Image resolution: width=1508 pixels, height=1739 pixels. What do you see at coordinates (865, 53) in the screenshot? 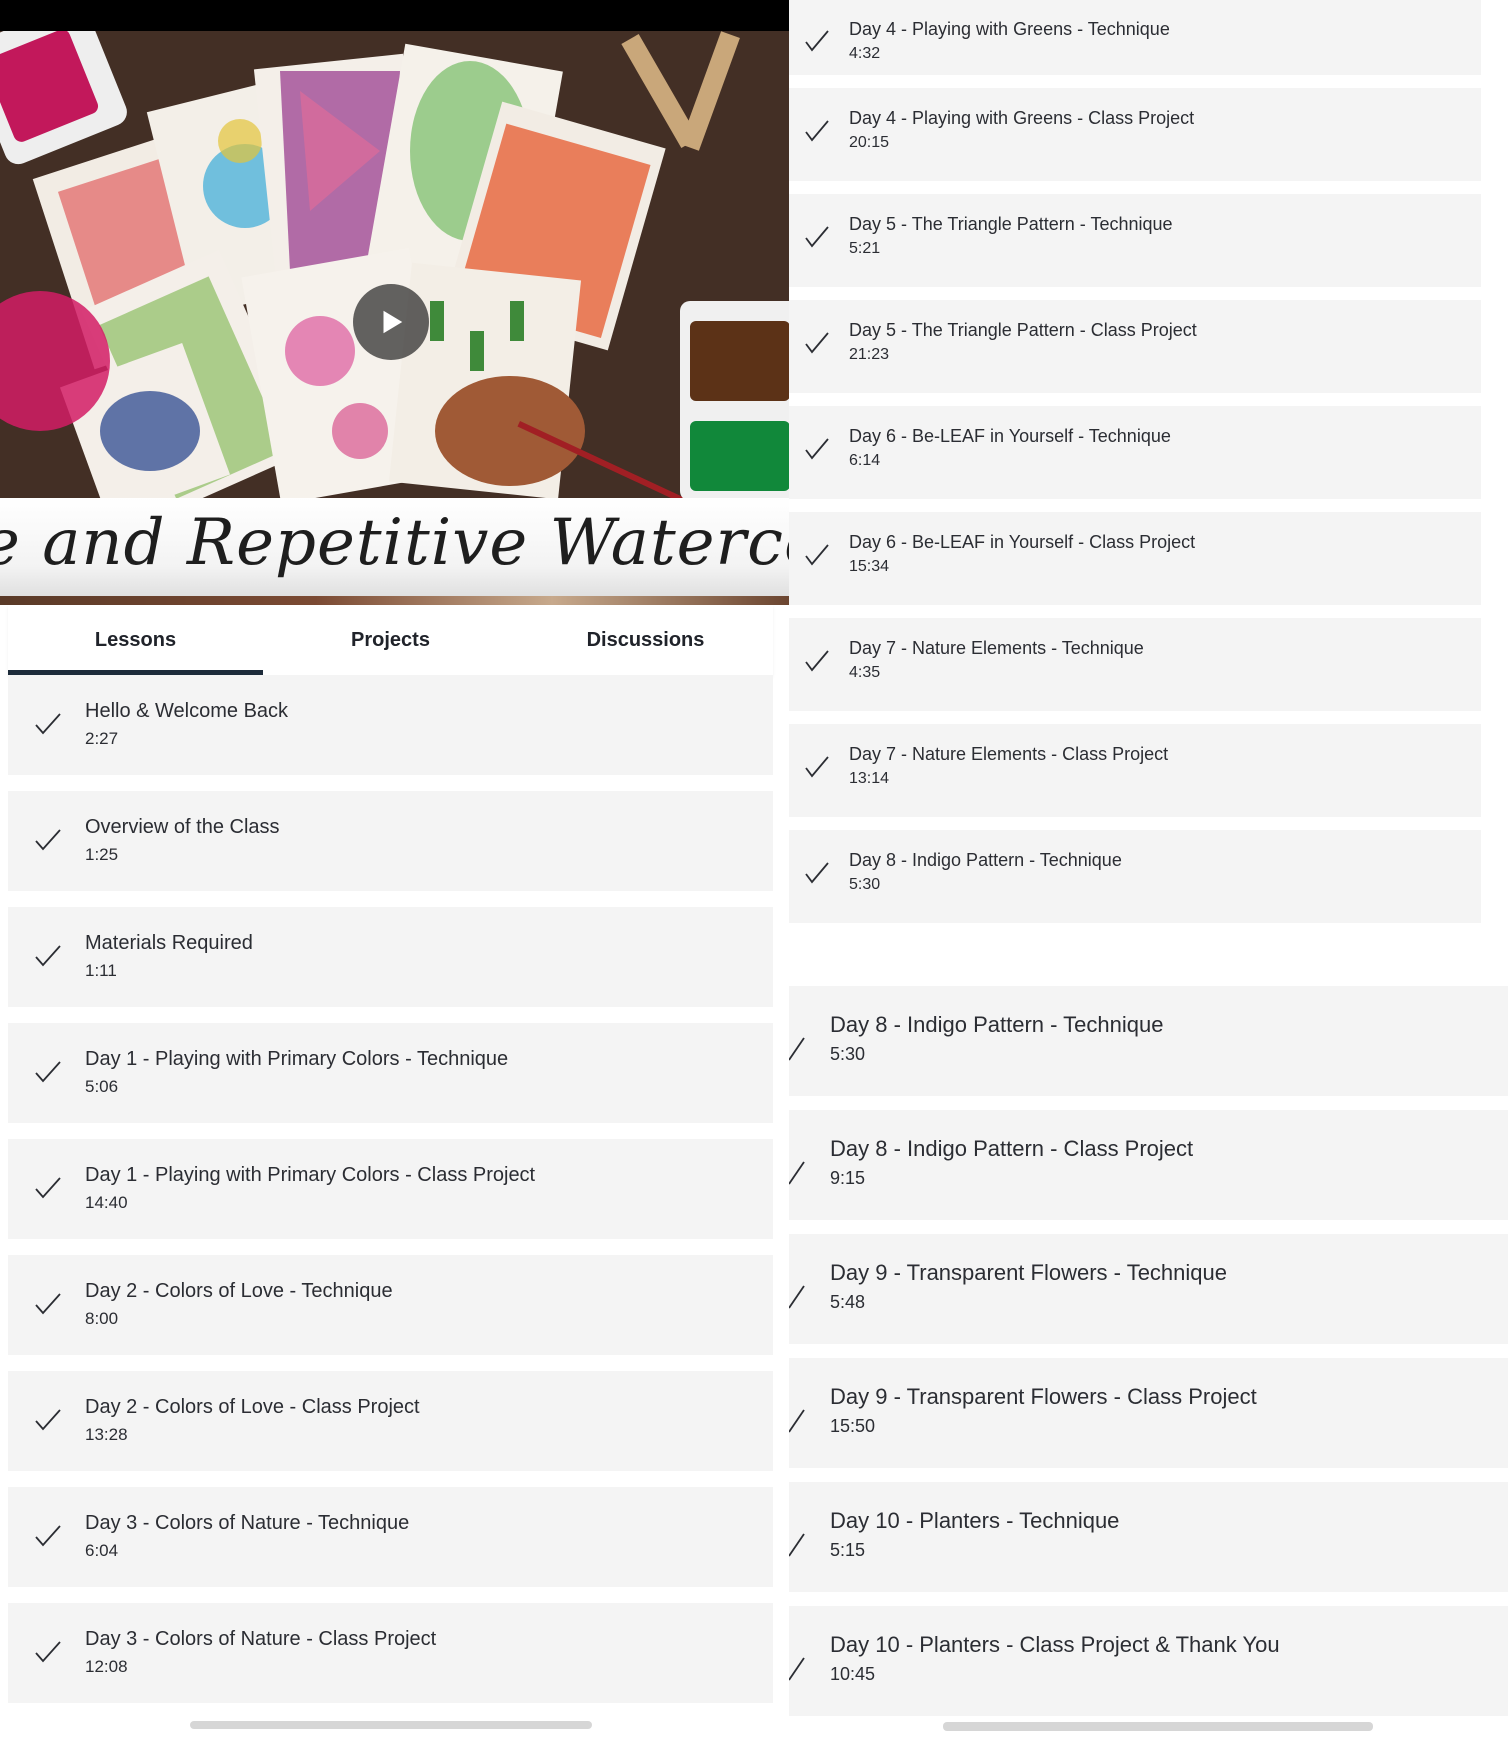
I see `lesson-duration: 4:32` at bounding box center [865, 53].